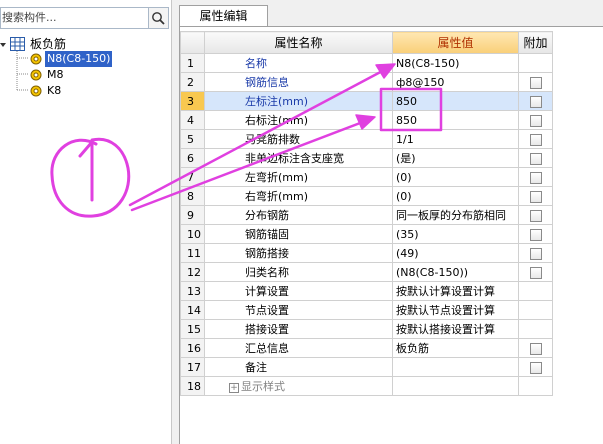 This screenshot has width=603, height=444. What do you see at coordinates (298, 329) in the screenshot?
I see `property-name: 搭接设置` at bounding box center [298, 329].